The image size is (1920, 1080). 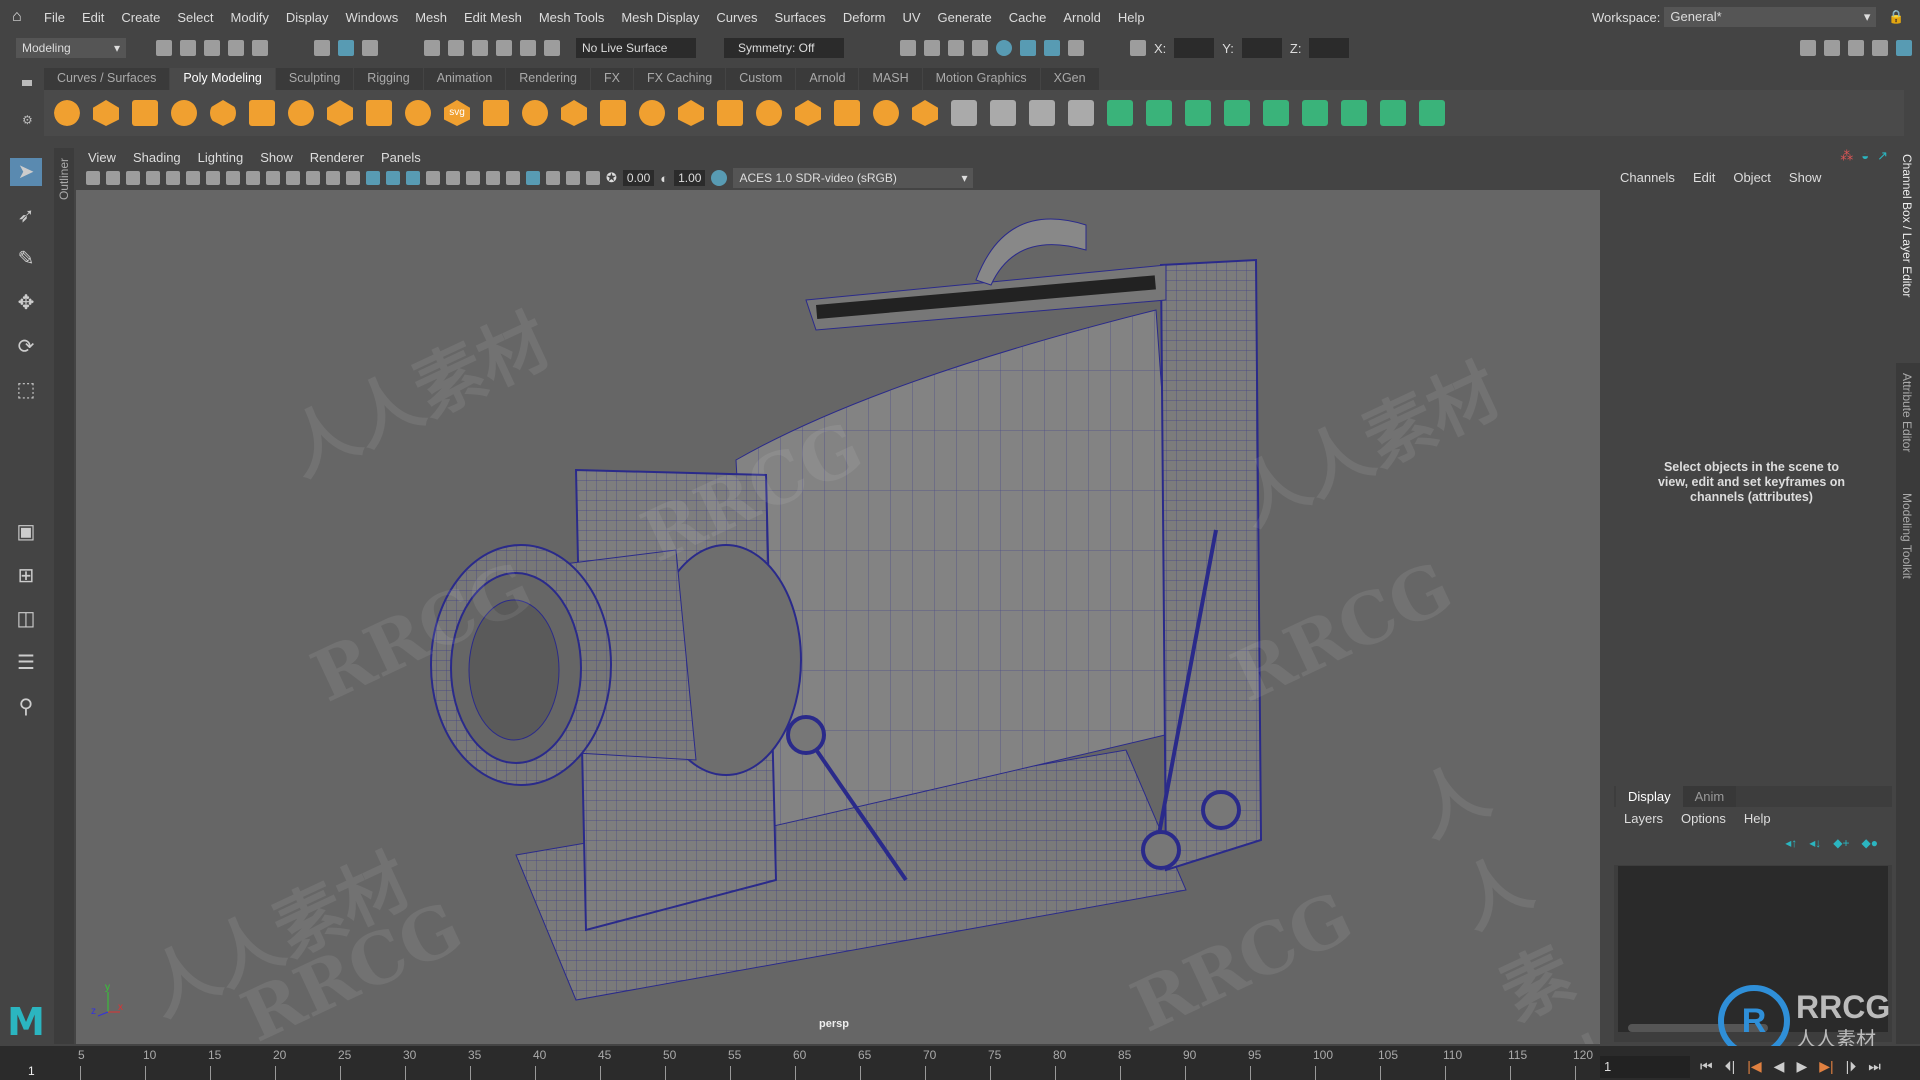 I want to click on separate-icon, so click(x=535, y=113).